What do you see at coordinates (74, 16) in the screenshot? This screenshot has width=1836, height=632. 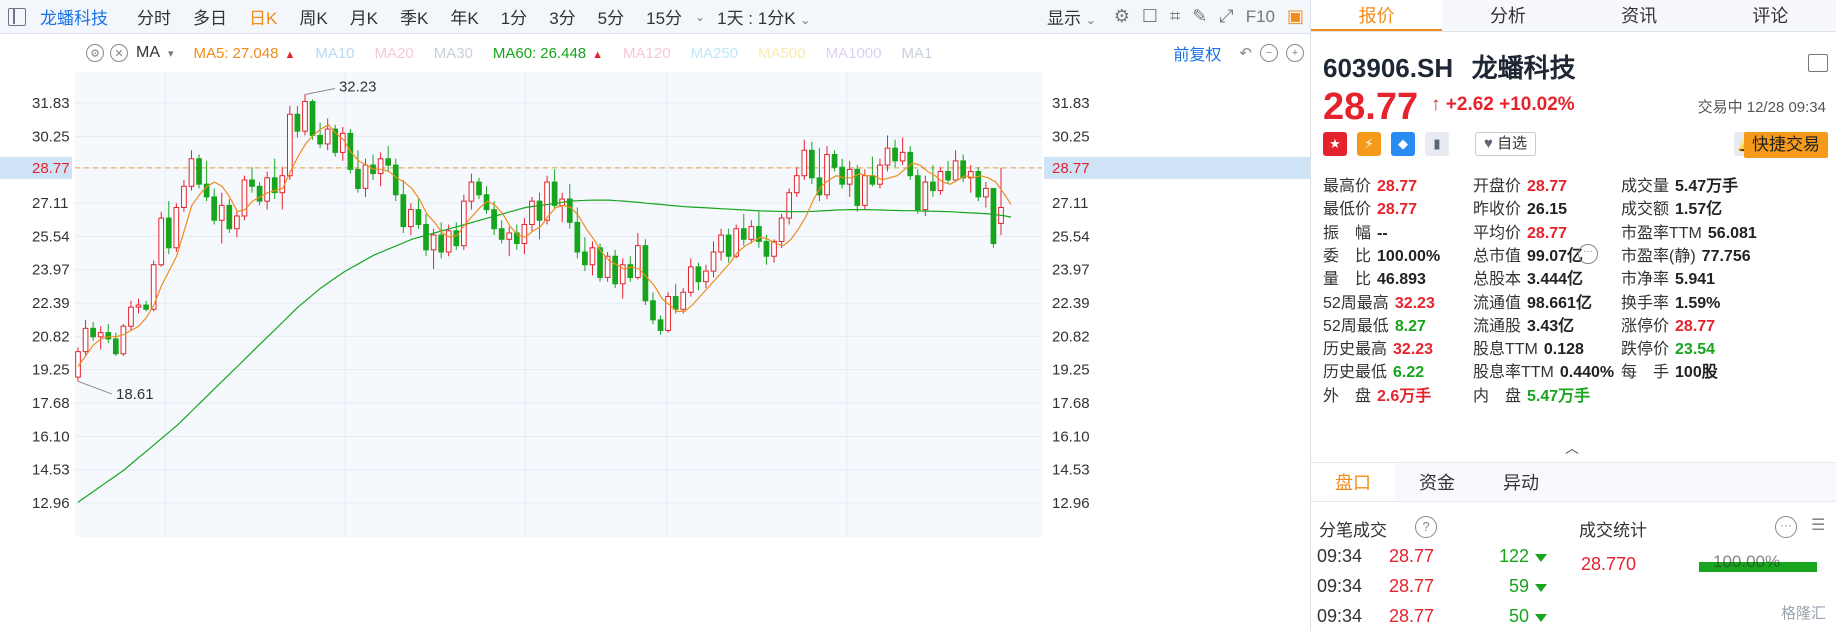 I see `stock-name-link: 龙蟠科技` at bounding box center [74, 16].